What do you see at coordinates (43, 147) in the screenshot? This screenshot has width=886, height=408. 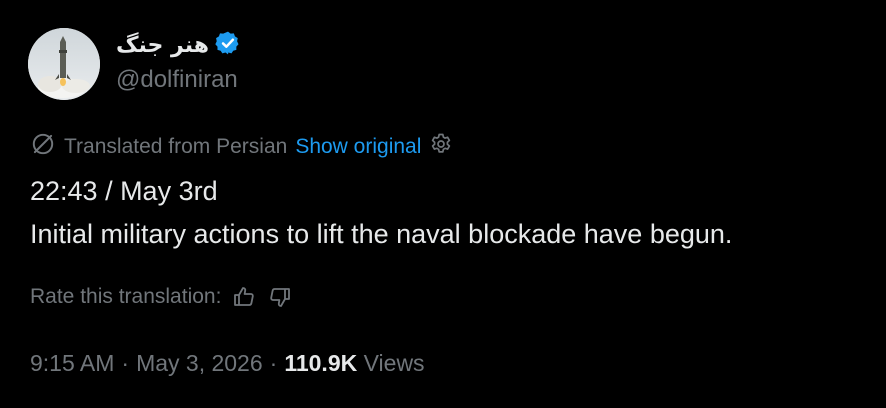 I see `translate-icon` at bounding box center [43, 147].